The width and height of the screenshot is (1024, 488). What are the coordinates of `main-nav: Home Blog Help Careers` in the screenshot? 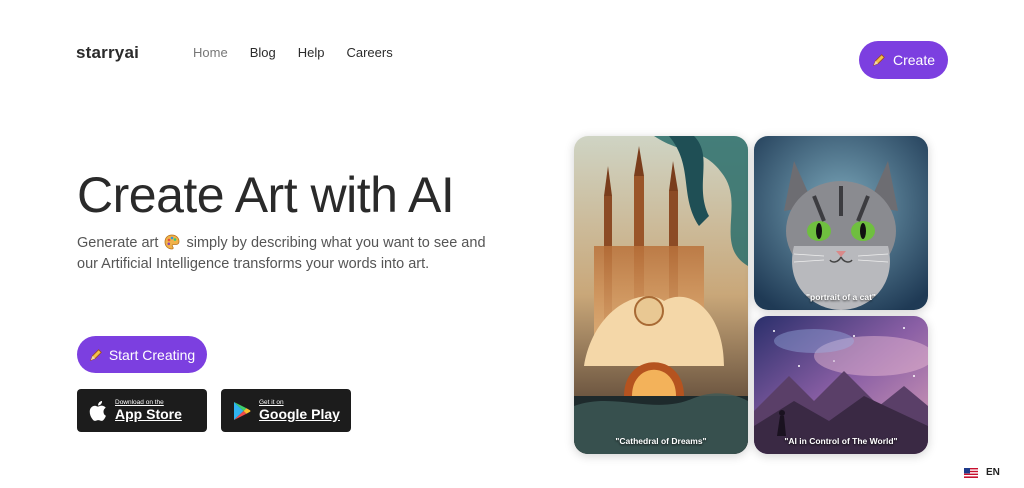 It's located at (293, 52).